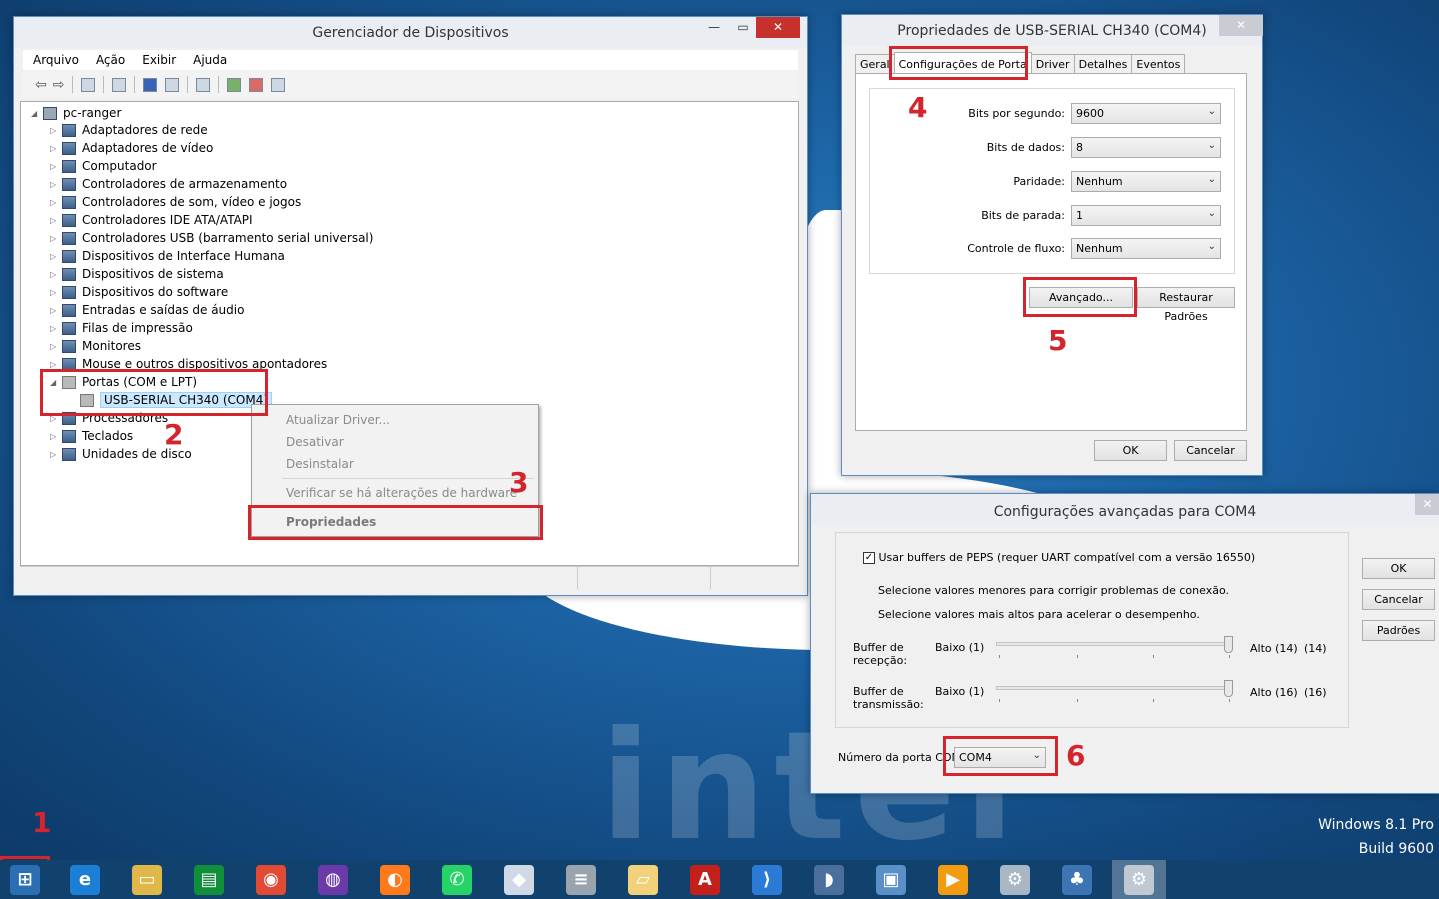  Describe the element at coordinates (581, 879) in the screenshot. I see `taskbar-button: ≡` at that location.